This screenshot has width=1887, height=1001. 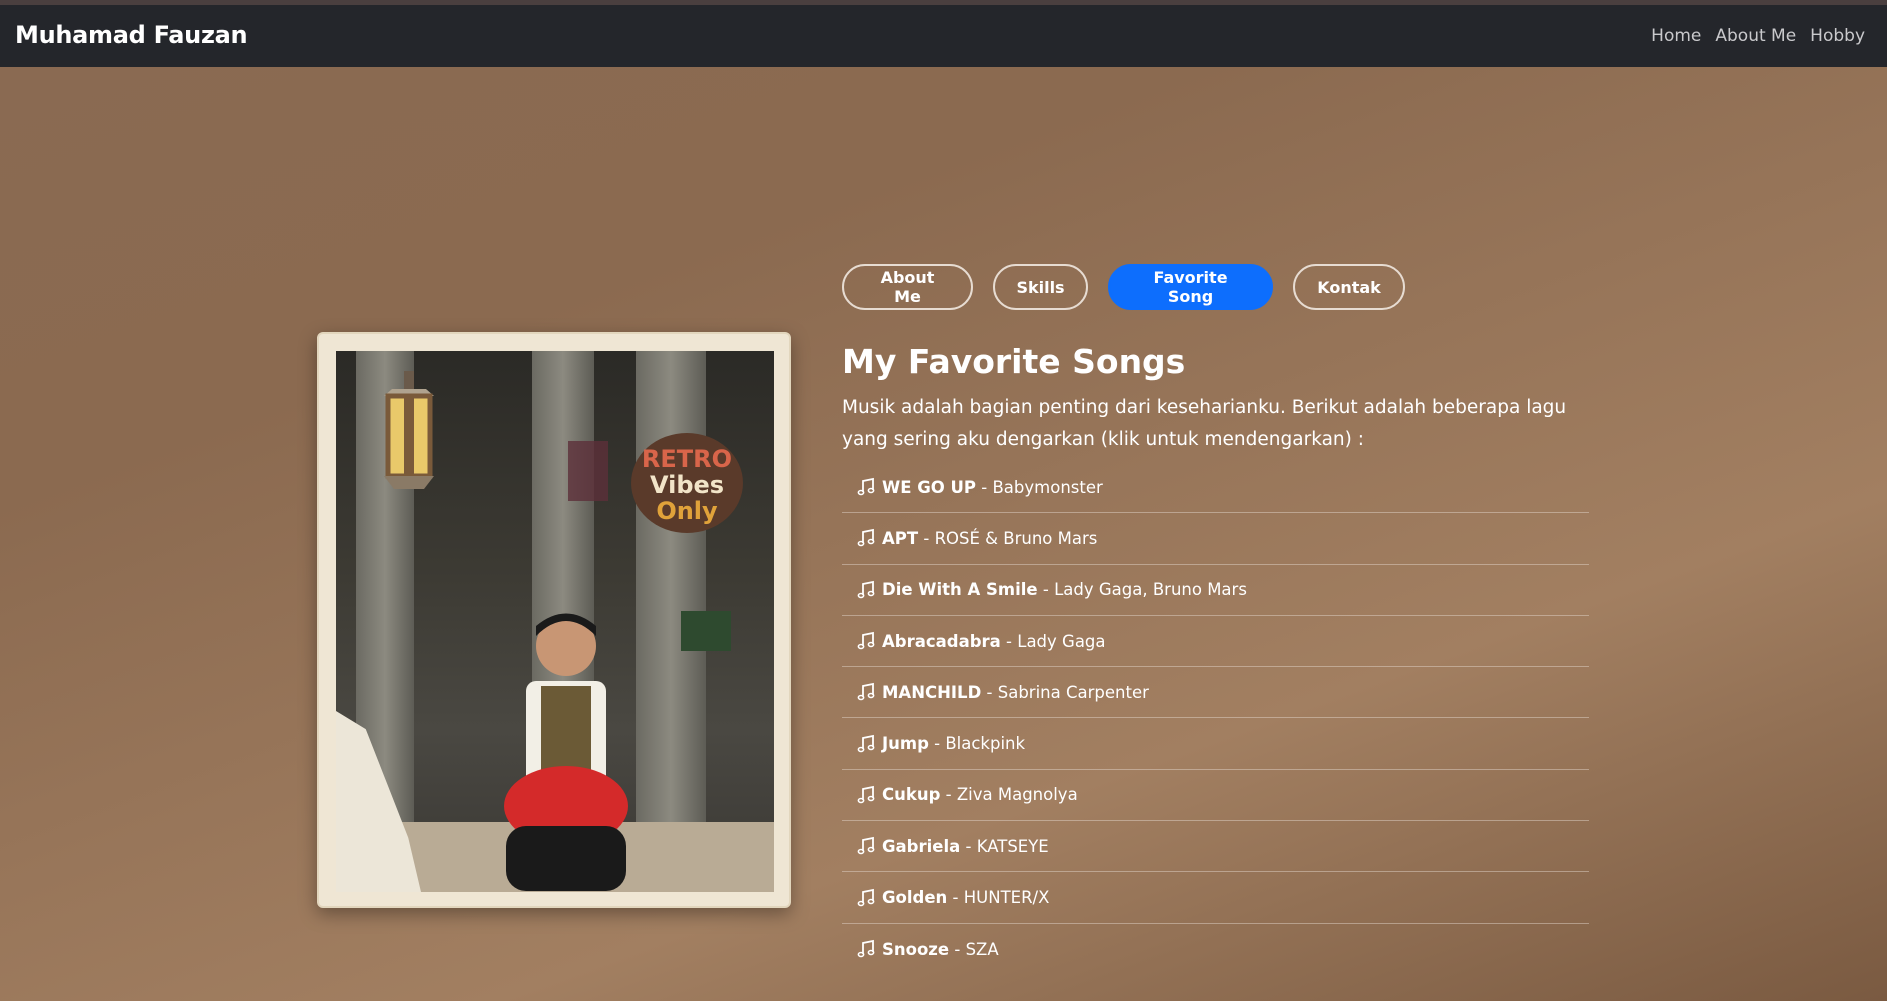 I want to click on profile-photo: RETRO Vibes Only, so click(x=555, y=621).